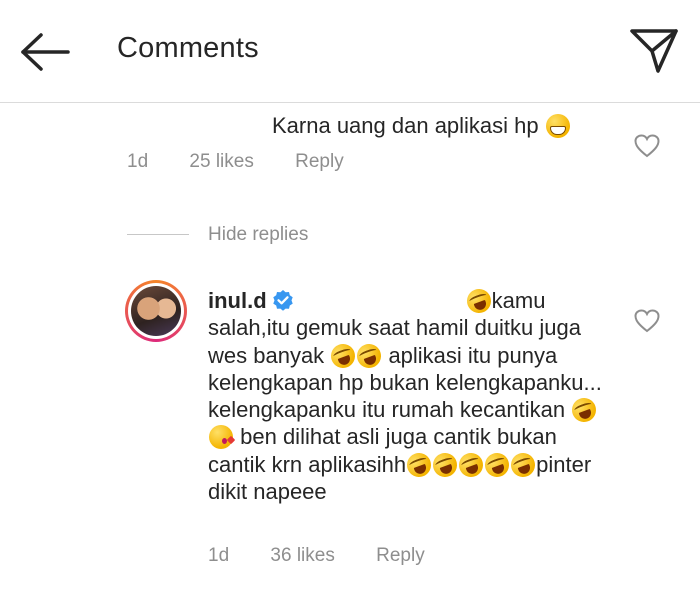  Describe the element at coordinates (221, 437) in the screenshot. I see `kiss-emoji-icon` at that location.